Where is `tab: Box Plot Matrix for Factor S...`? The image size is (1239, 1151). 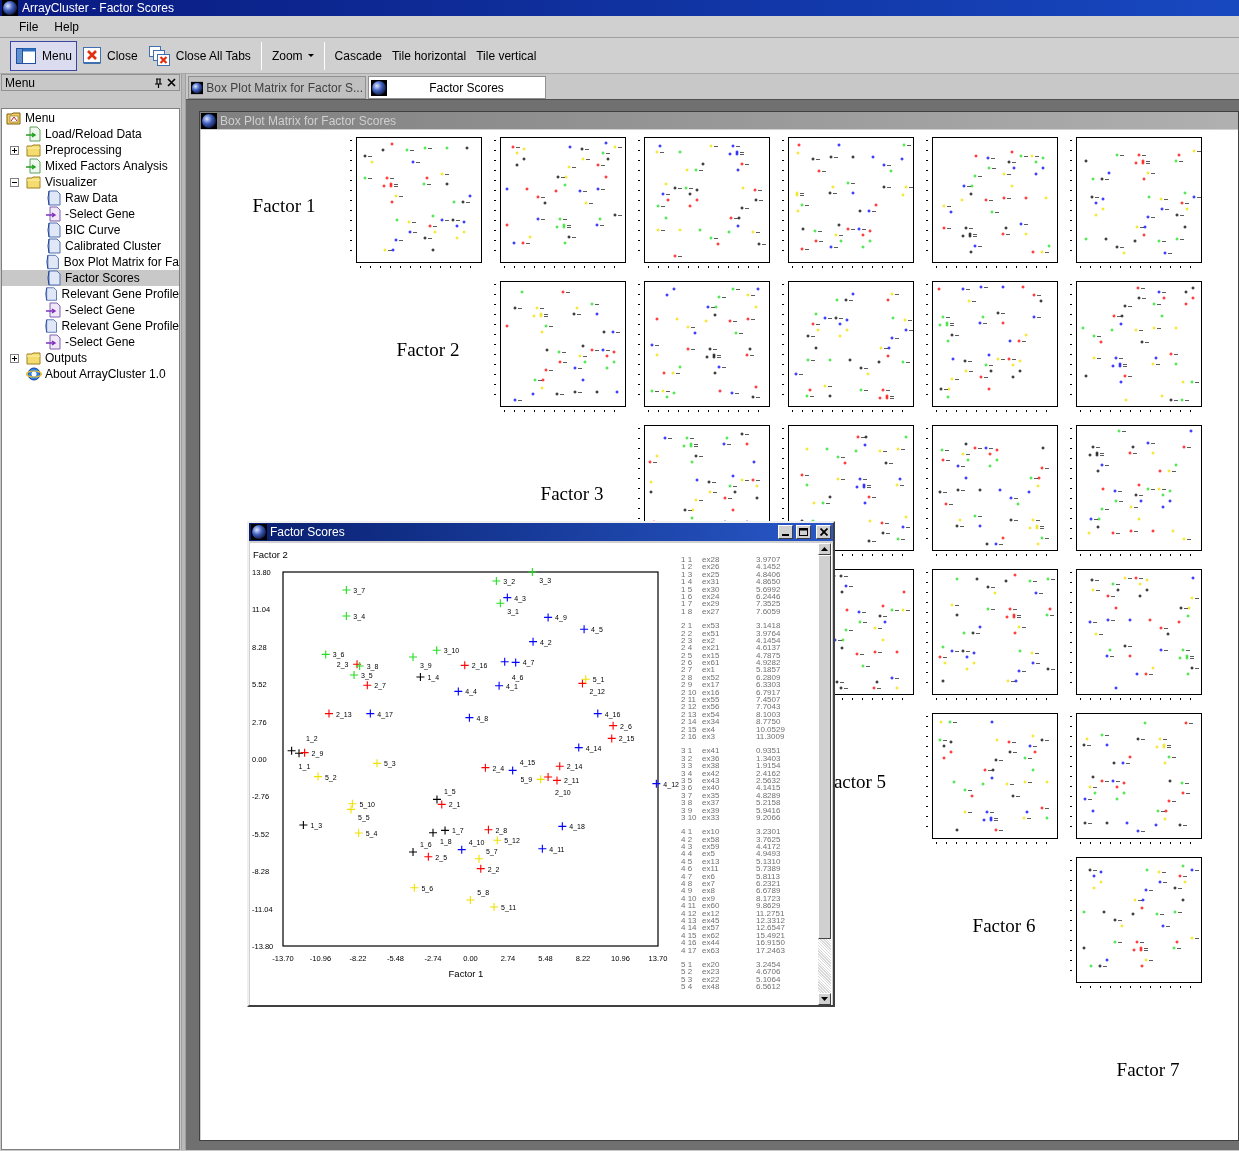
tab: Box Plot Matrix for Factor S... is located at coordinates (277, 87).